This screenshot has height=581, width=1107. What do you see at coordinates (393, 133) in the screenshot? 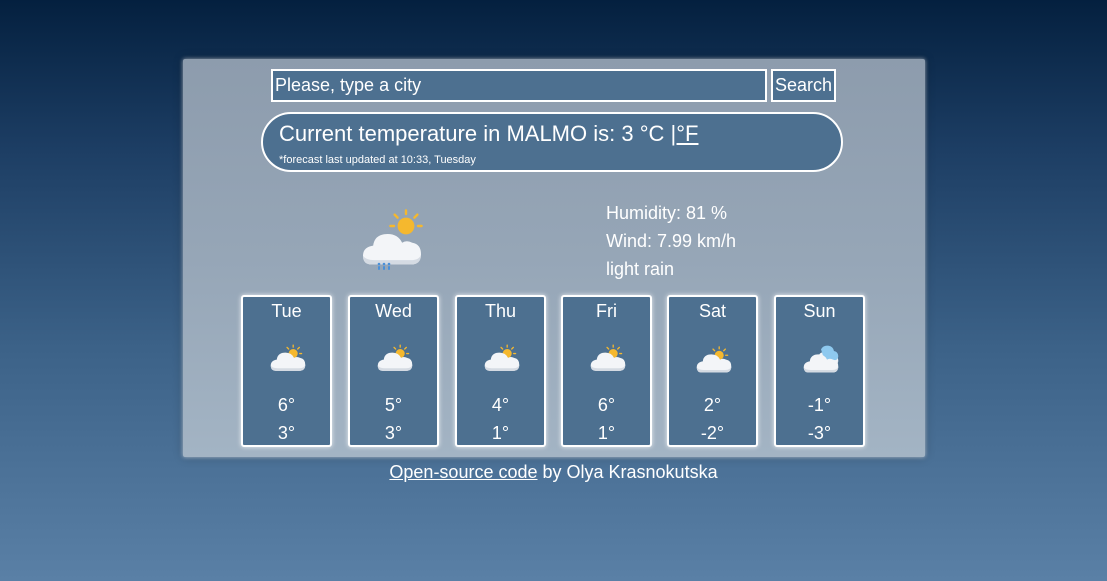
I see `current-prefix: Current temperature in` at bounding box center [393, 133].